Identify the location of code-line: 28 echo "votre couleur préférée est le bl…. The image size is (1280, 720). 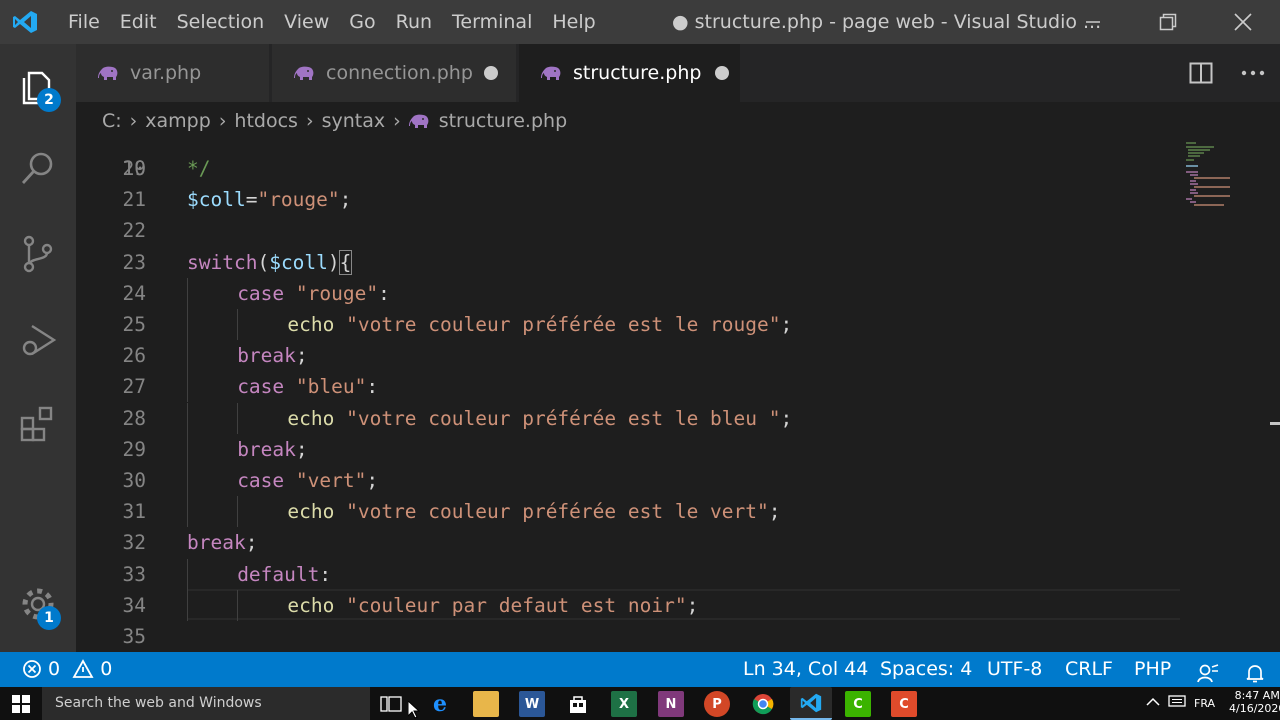
(631, 418).